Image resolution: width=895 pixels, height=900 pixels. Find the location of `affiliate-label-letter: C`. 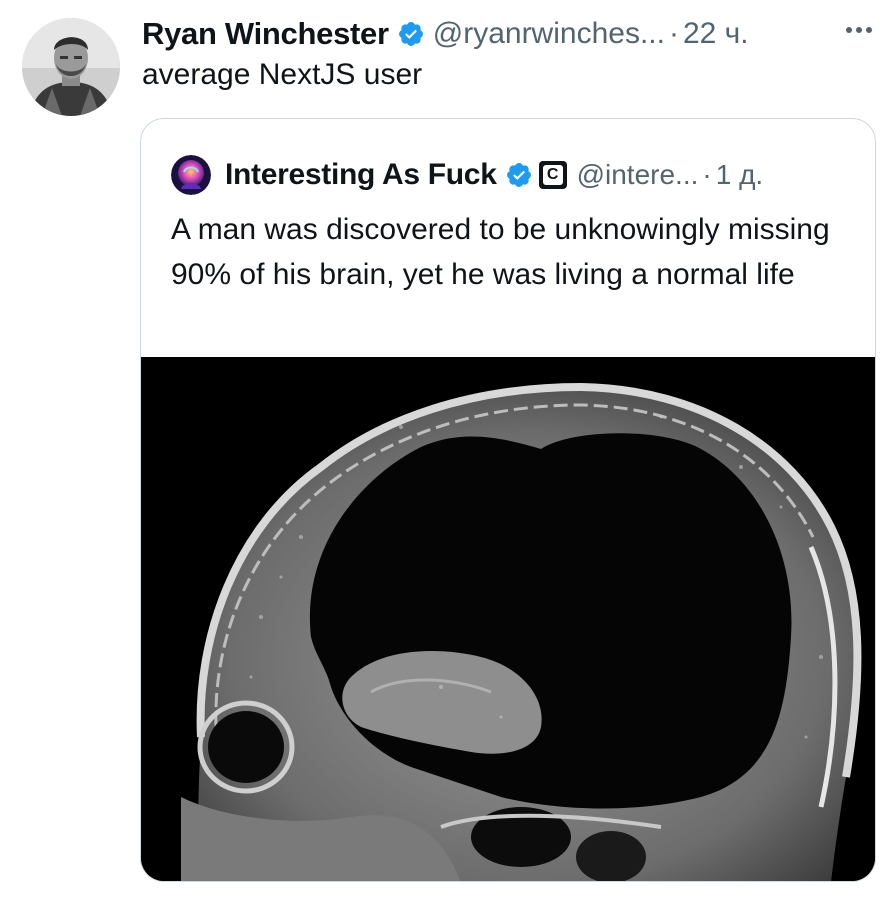

affiliate-label-letter: C is located at coordinates (552, 175).